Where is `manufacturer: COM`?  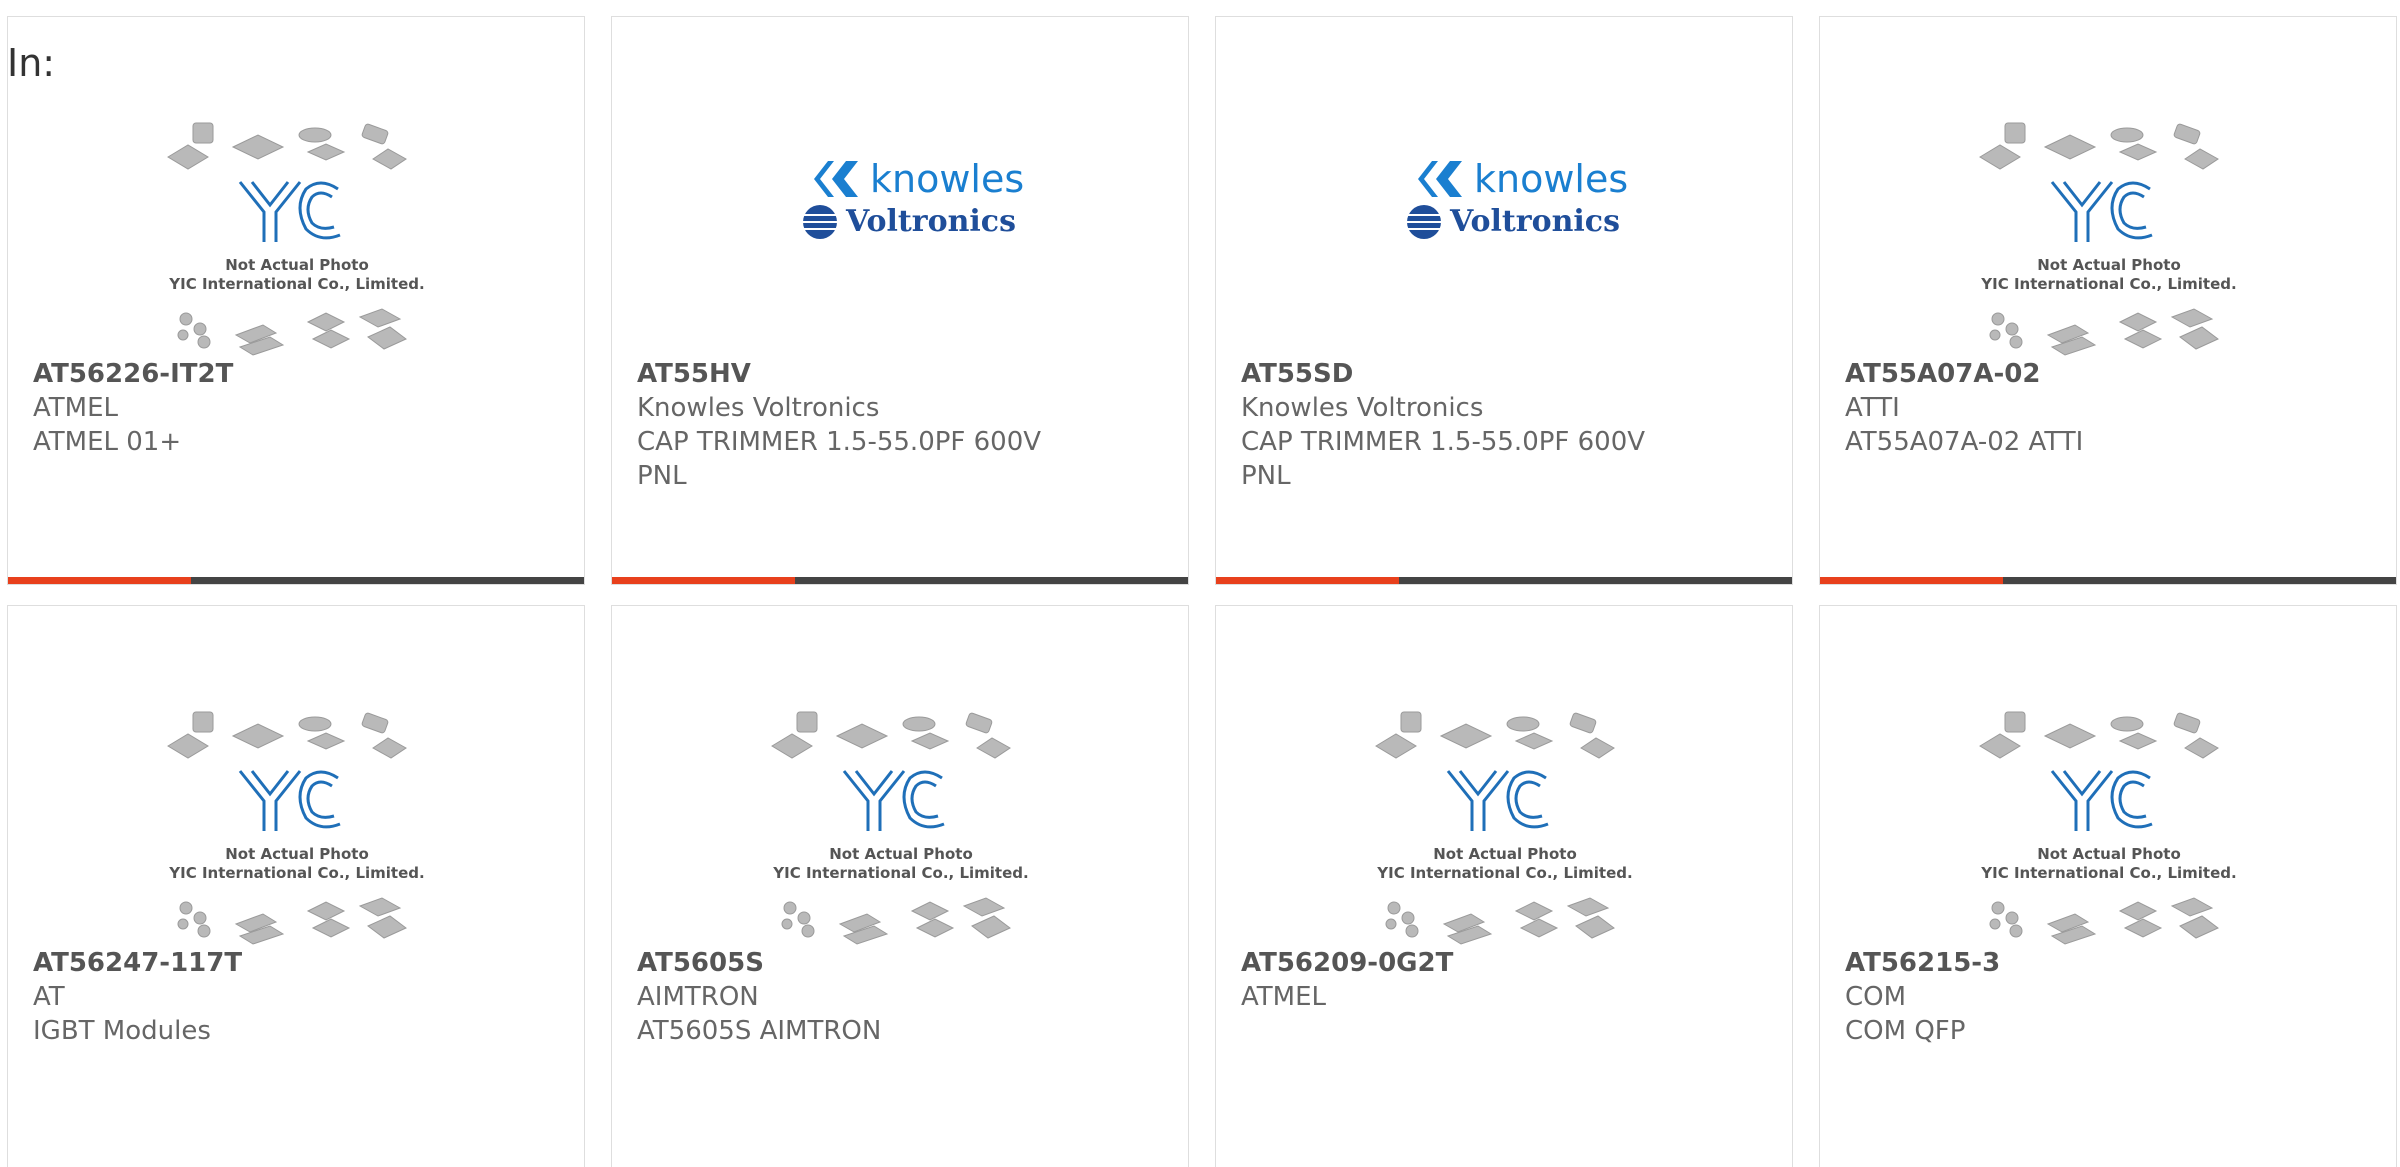
manufacturer: COM is located at coordinates (1876, 997).